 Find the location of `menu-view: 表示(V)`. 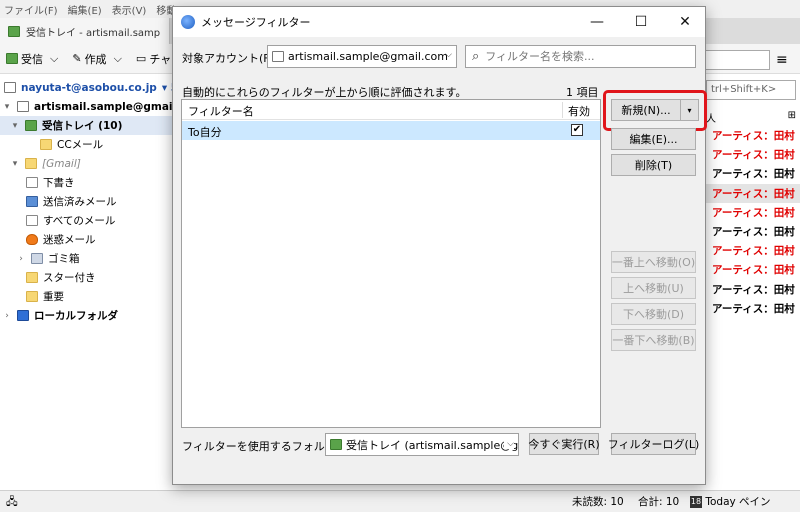

menu-view: 表示(V) is located at coordinates (129, 9).